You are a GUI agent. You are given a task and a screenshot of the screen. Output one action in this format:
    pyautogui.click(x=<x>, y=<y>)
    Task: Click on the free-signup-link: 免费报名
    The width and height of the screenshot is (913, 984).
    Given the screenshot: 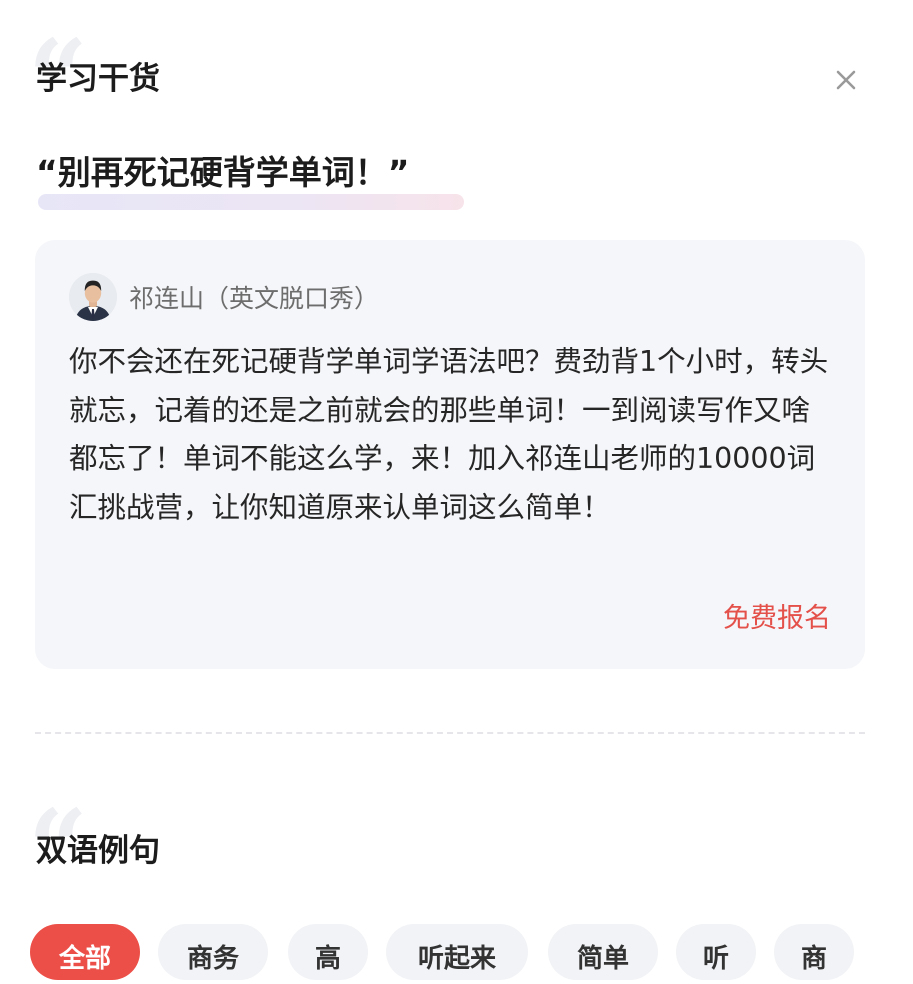 What is the action you would take?
    pyautogui.click(x=777, y=615)
    